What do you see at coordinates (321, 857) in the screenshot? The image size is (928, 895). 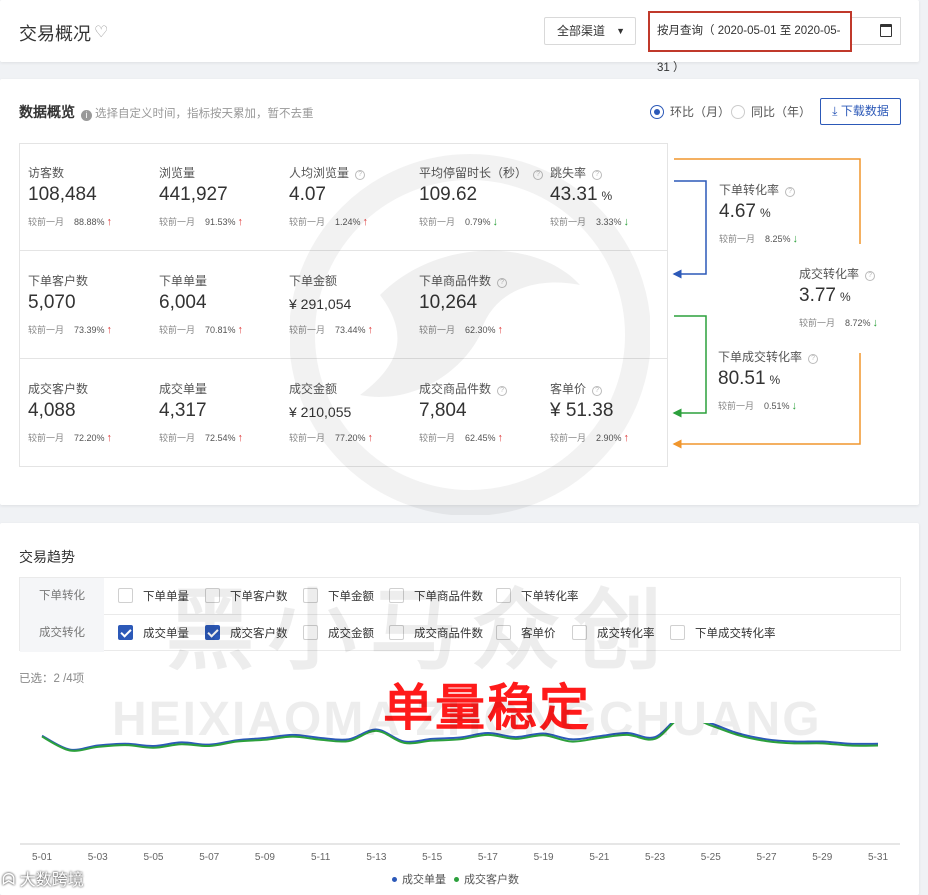 I see `x-tick-label: 5-11` at bounding box center [321, 857].